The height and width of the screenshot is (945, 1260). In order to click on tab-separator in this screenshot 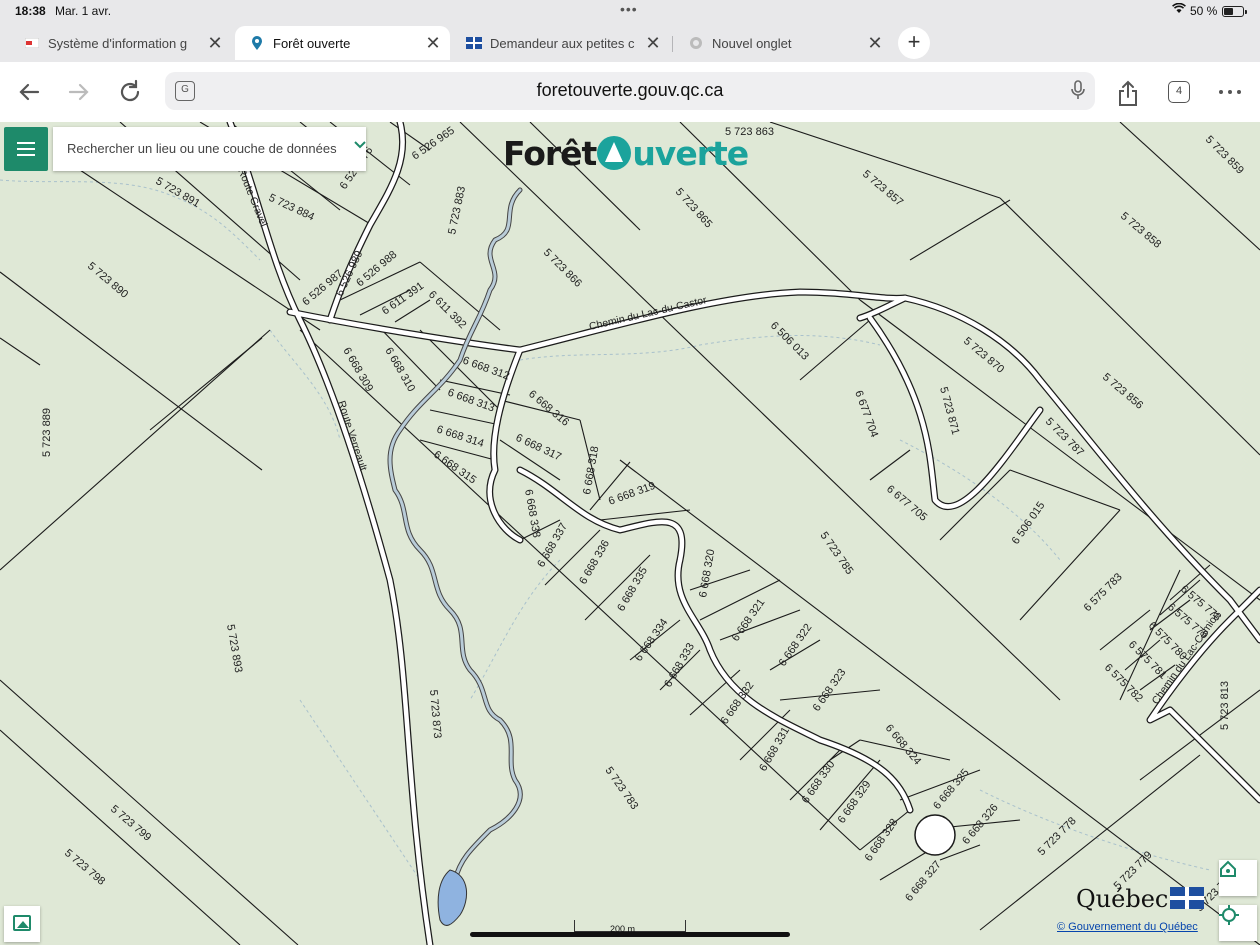, I will do `click(672, 44)`.